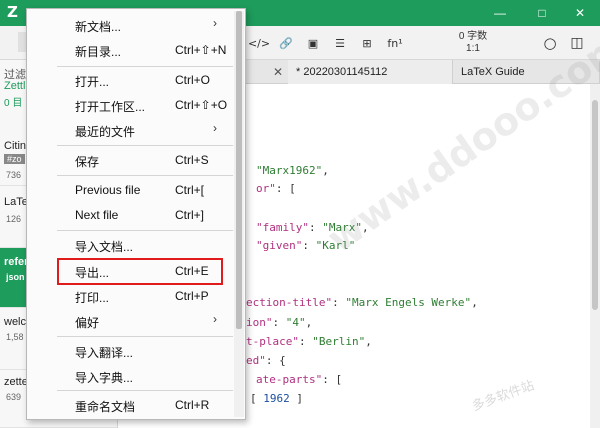 This screenshot has width=600, height=428. What do you see at coordinates (286, 43) in the screenshot?
I see `link-button: 🔗` at bounding box center [286, 43].